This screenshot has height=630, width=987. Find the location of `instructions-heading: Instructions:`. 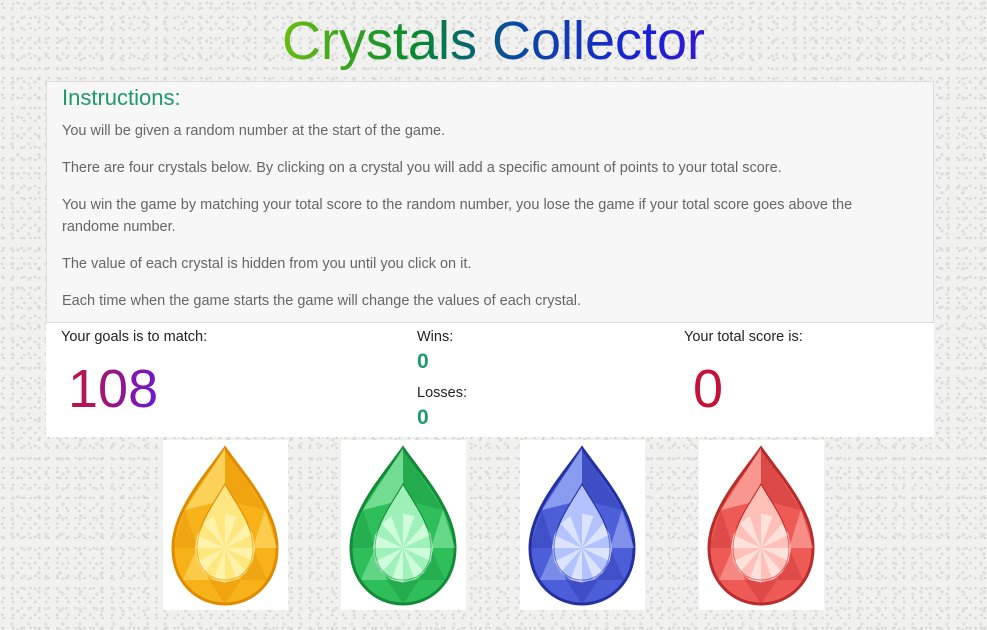

instructions-heading: Instructions: is located at coordinates (121, 97).